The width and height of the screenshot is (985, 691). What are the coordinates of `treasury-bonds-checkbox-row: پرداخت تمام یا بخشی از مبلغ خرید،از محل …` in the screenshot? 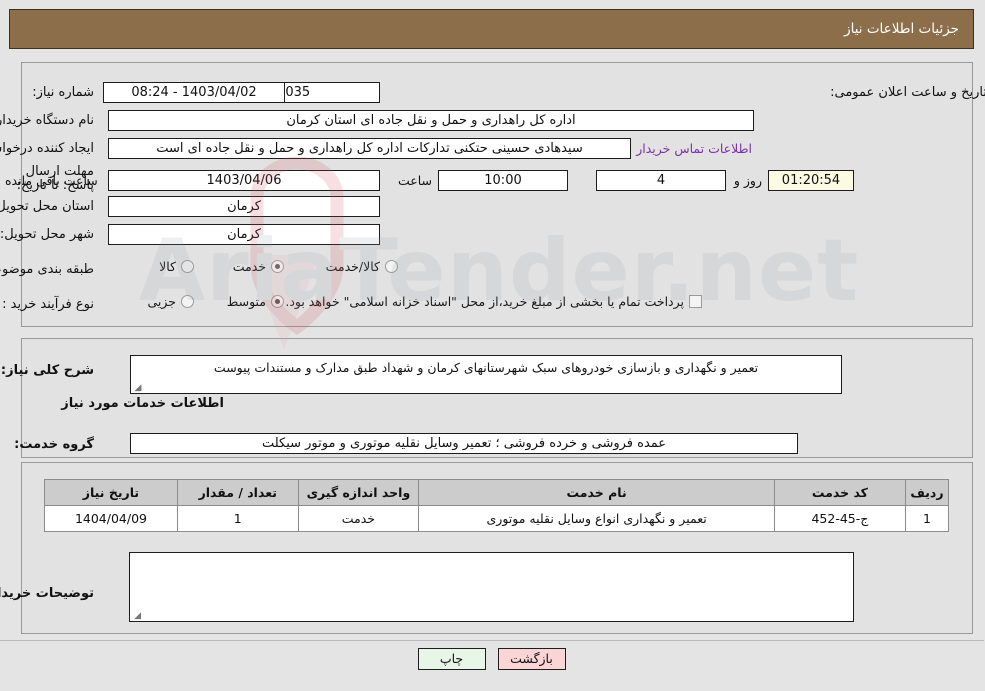 It's located at (494, 301).